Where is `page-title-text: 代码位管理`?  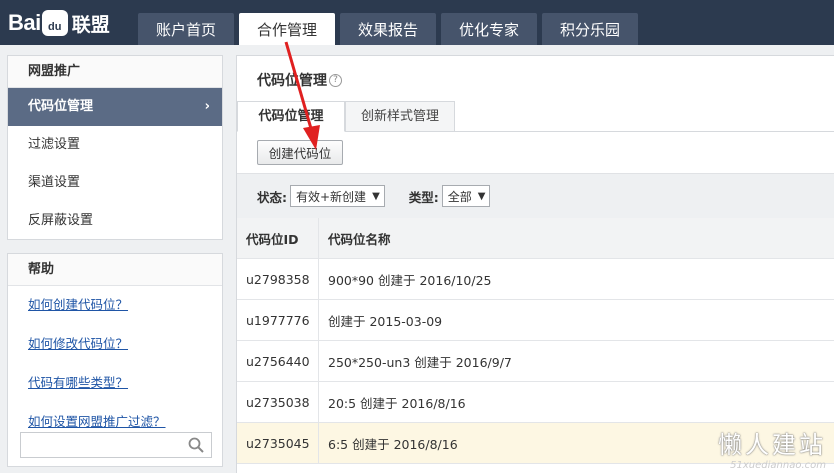 page-title-text: 代码位管理 is located at coordinates (292, 81).